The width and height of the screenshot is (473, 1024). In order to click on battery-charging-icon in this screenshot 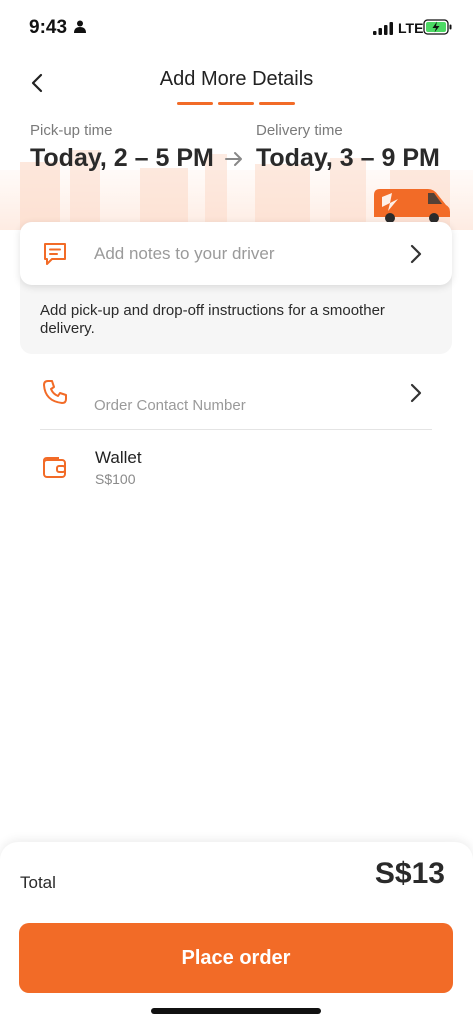, I will do `click(437, 27)`.